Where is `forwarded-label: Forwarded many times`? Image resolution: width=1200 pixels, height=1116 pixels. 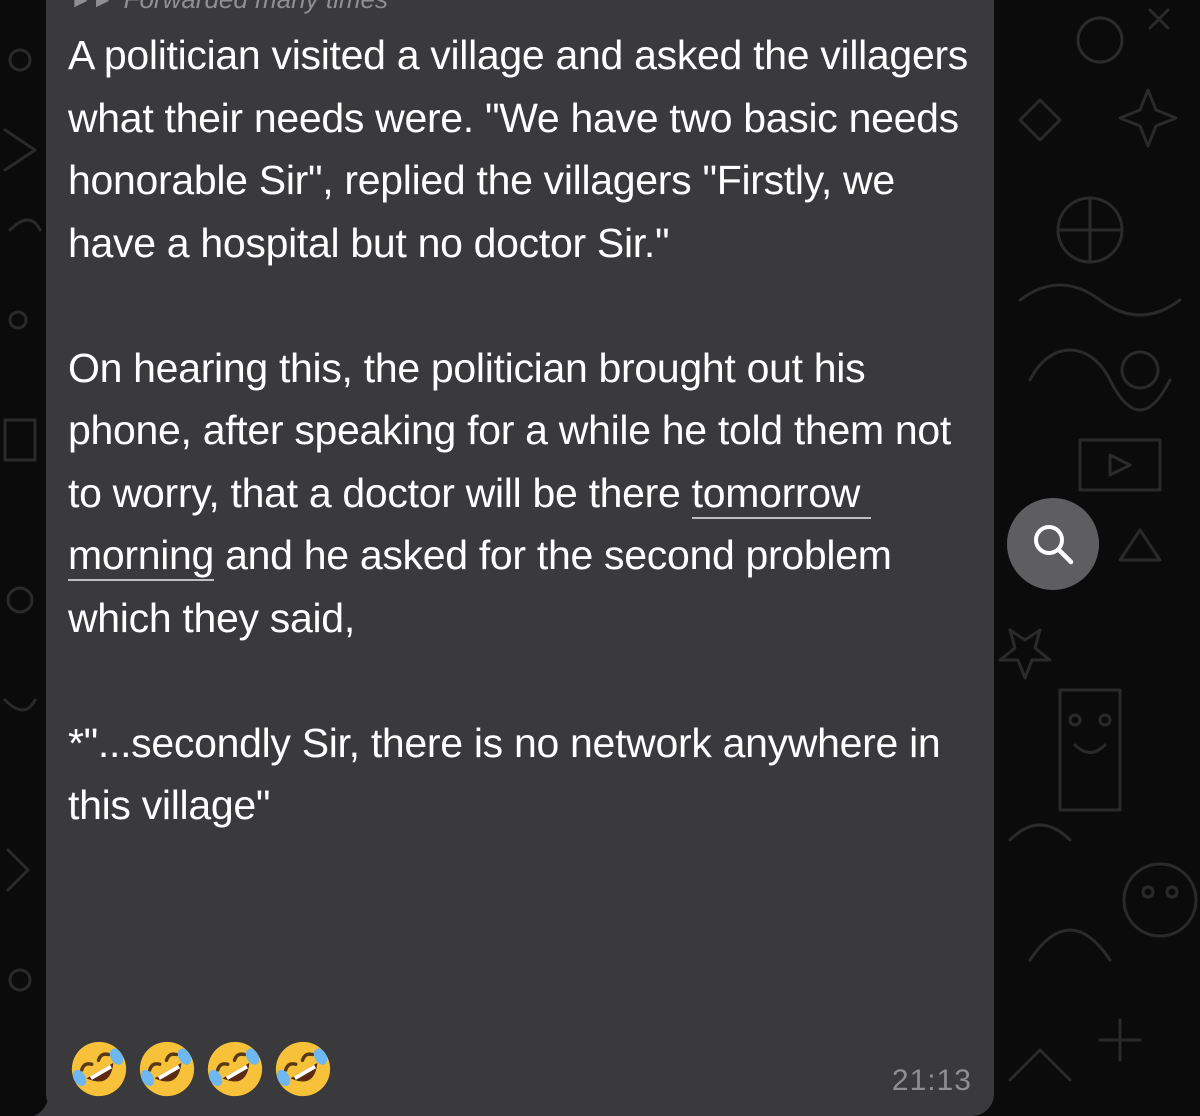
forwarded-label: Forwarded many times is located at coordinates (256, 7).